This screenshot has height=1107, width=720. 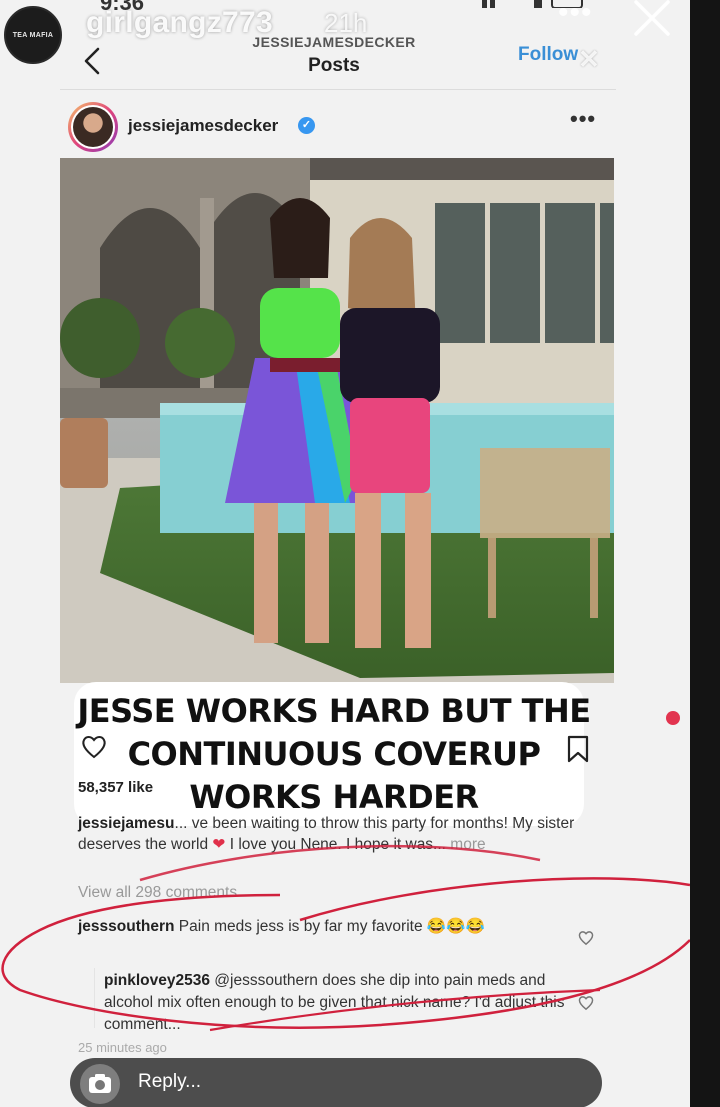 I want to click on red-dot-indicator, so click(x=673, y=718).